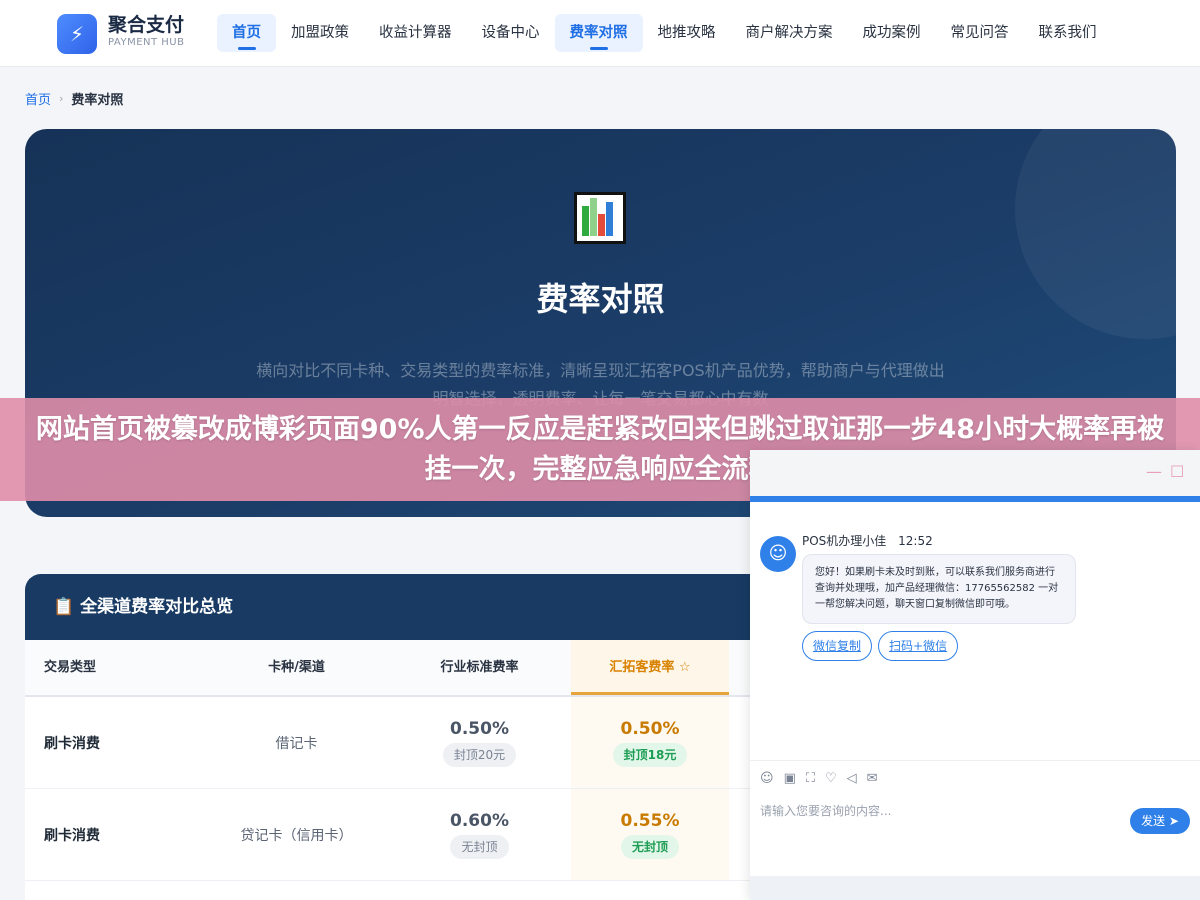 This screenshot has height=900, width=1200. What do you see at coordinates (650, 820) in the screenshot?
I see `huituoke-rate-value: 0.55%` at bounding box center [650, 820].